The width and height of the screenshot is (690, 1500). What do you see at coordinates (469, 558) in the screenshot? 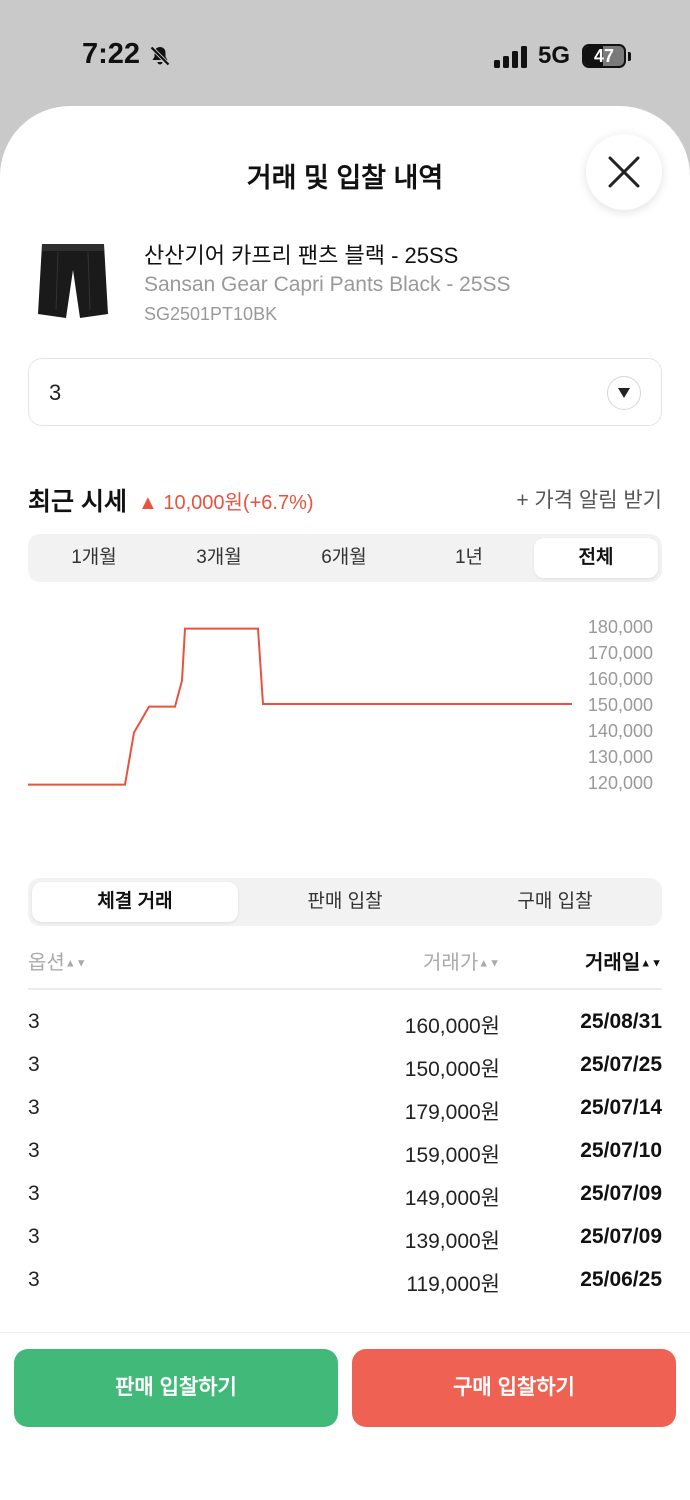
I see `tab-period-1y: 1년` at bounding box center [469, 558].